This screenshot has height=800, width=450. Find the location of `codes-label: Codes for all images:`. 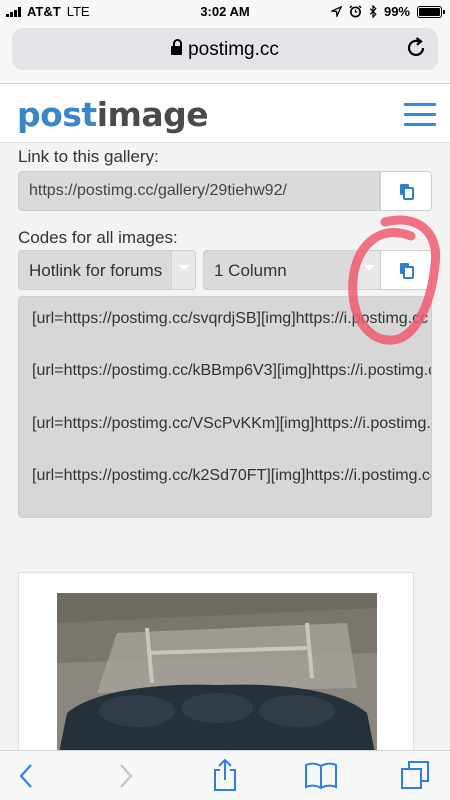

codes-label: Codes for all images: is located at coordinates (98, 237).